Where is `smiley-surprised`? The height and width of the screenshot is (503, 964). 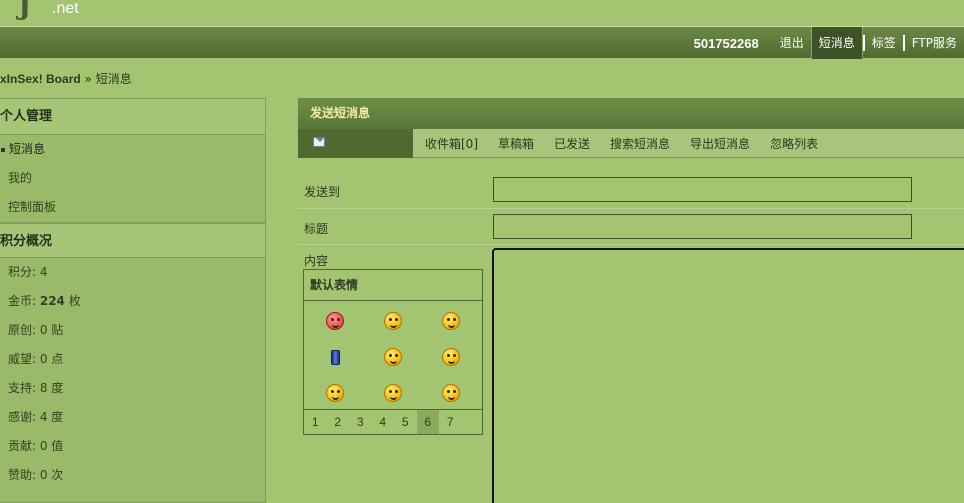 smiley-surprised is located at coordinates (451, 321).